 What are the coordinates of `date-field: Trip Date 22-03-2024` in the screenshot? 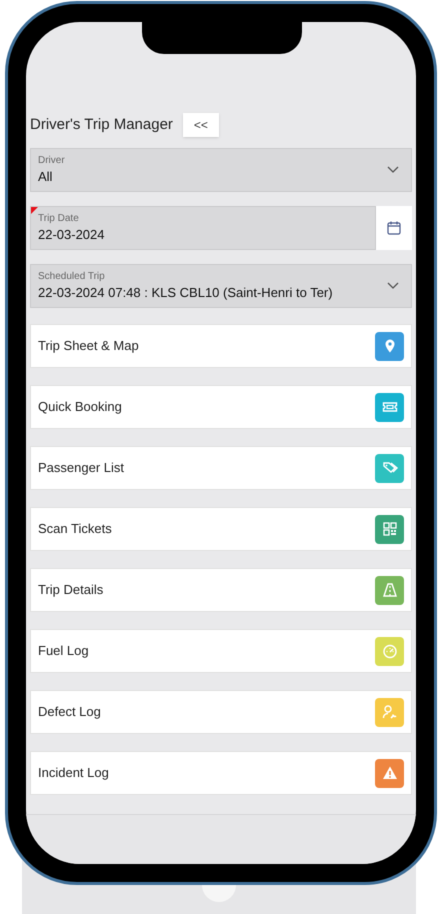 It's located at (203, 228).